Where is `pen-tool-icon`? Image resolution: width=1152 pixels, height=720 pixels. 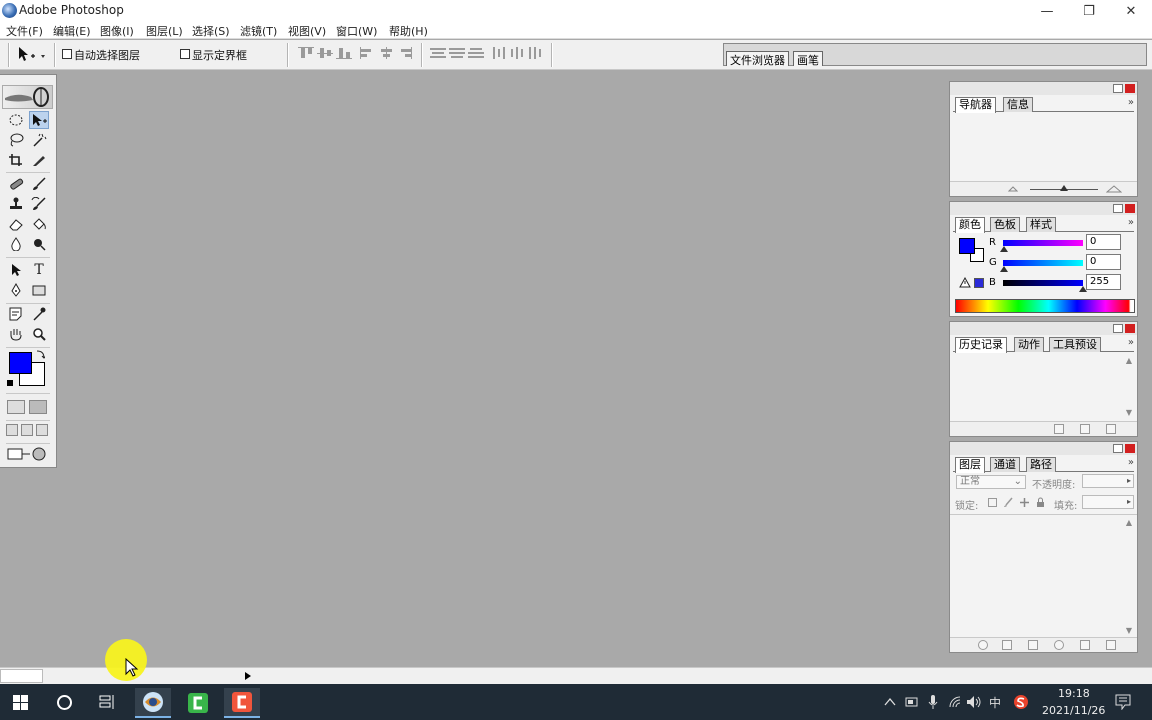
pen-tool-icon is located at coordinates (16, 290).